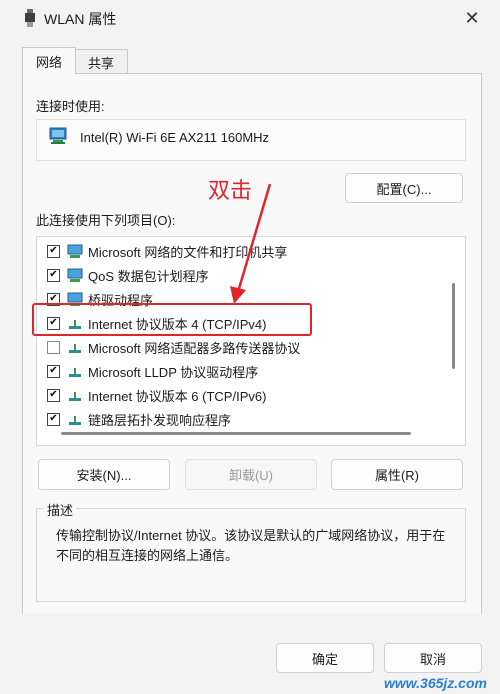 The width and height of the screenshot is (500, 694). I want to click on properties-button: 属性(R), so click(397, 474).